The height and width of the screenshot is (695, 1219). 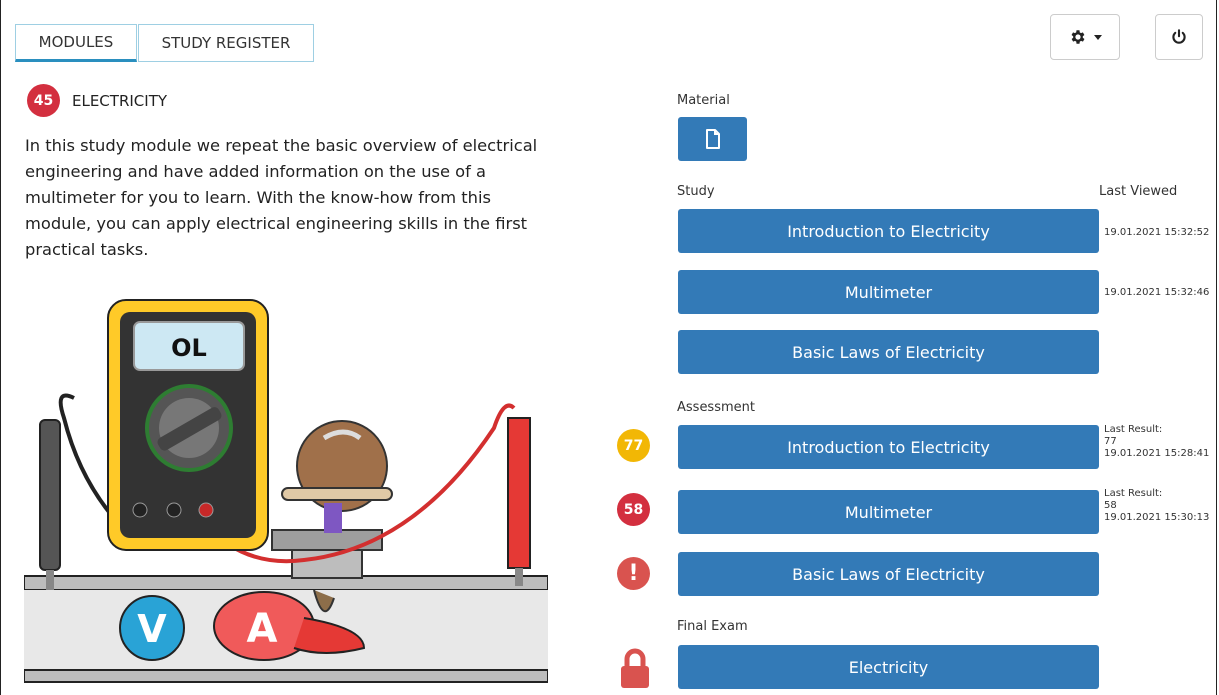 I want to click on study-basic-laws-button: Basic Laws of Electricity, so click(x=888, y=352).